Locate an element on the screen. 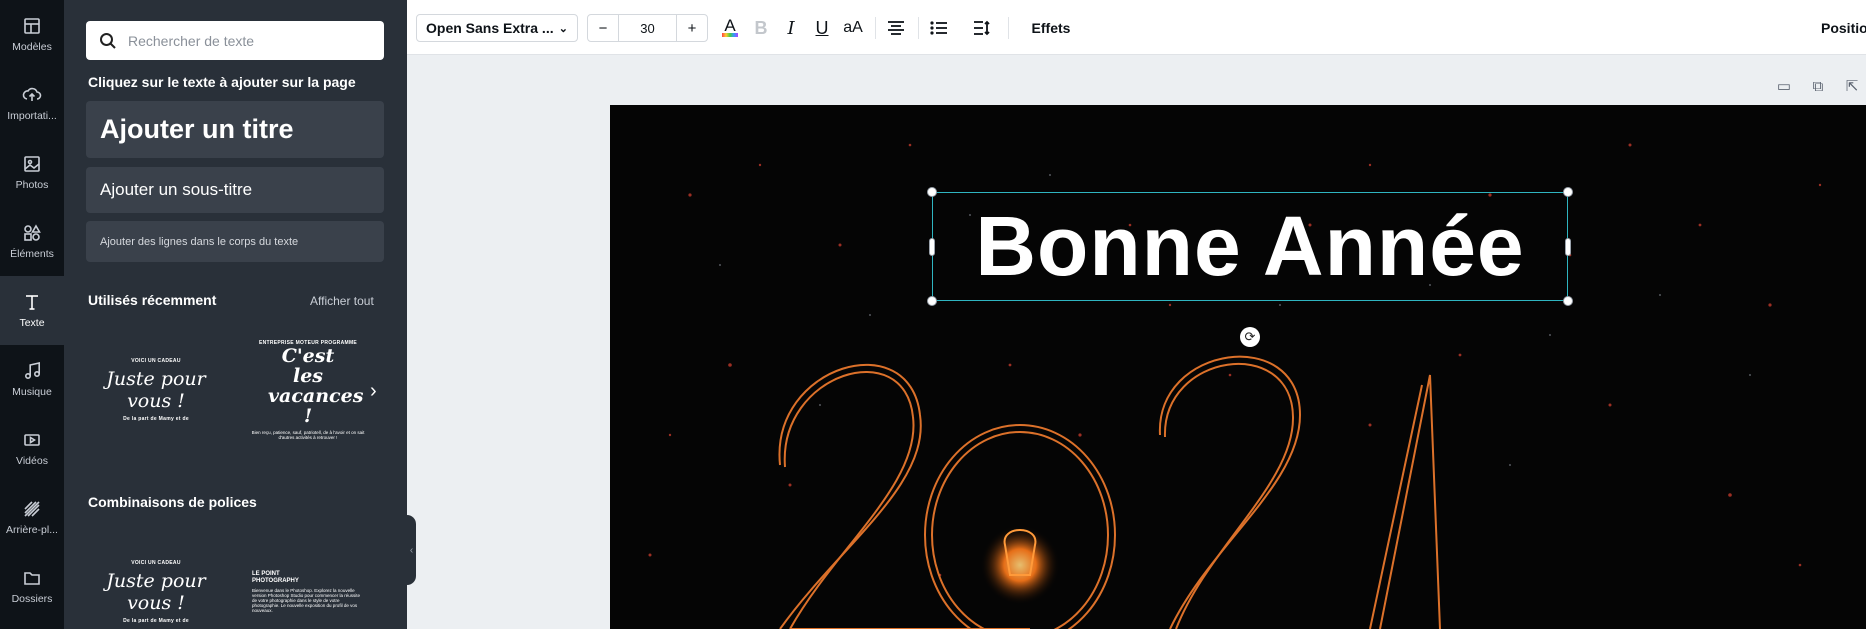 The image size is (1866, 629). note-icon: ▭ is located at coordinates (1784, 86).